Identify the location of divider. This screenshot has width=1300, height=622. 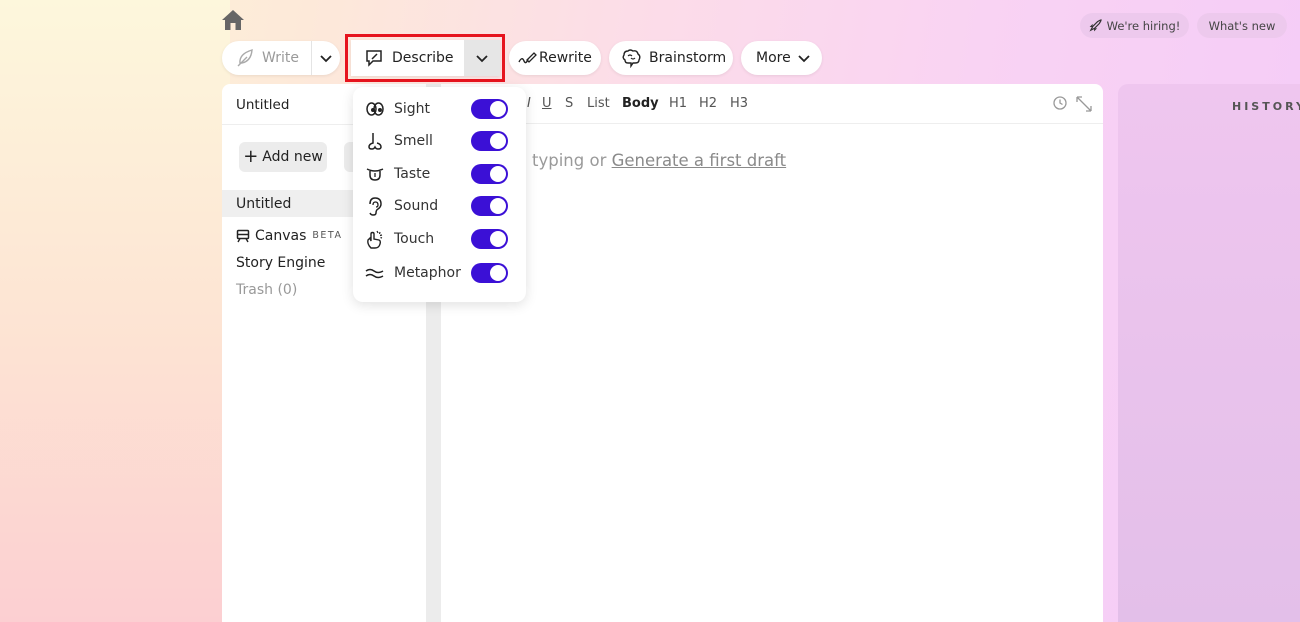
(772, 123).